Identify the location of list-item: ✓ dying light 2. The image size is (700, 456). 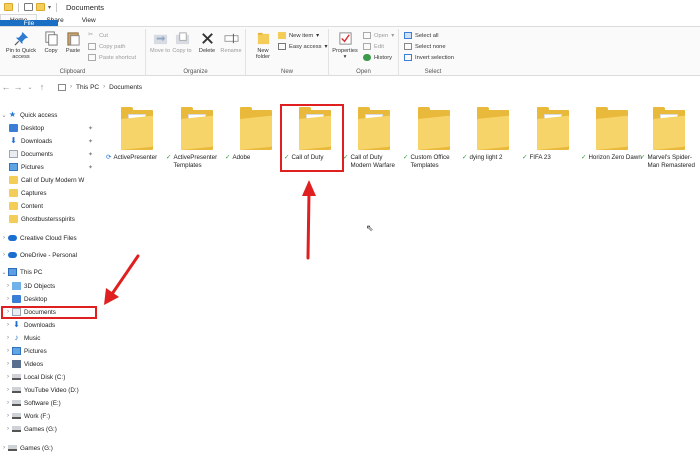
(492, 134).